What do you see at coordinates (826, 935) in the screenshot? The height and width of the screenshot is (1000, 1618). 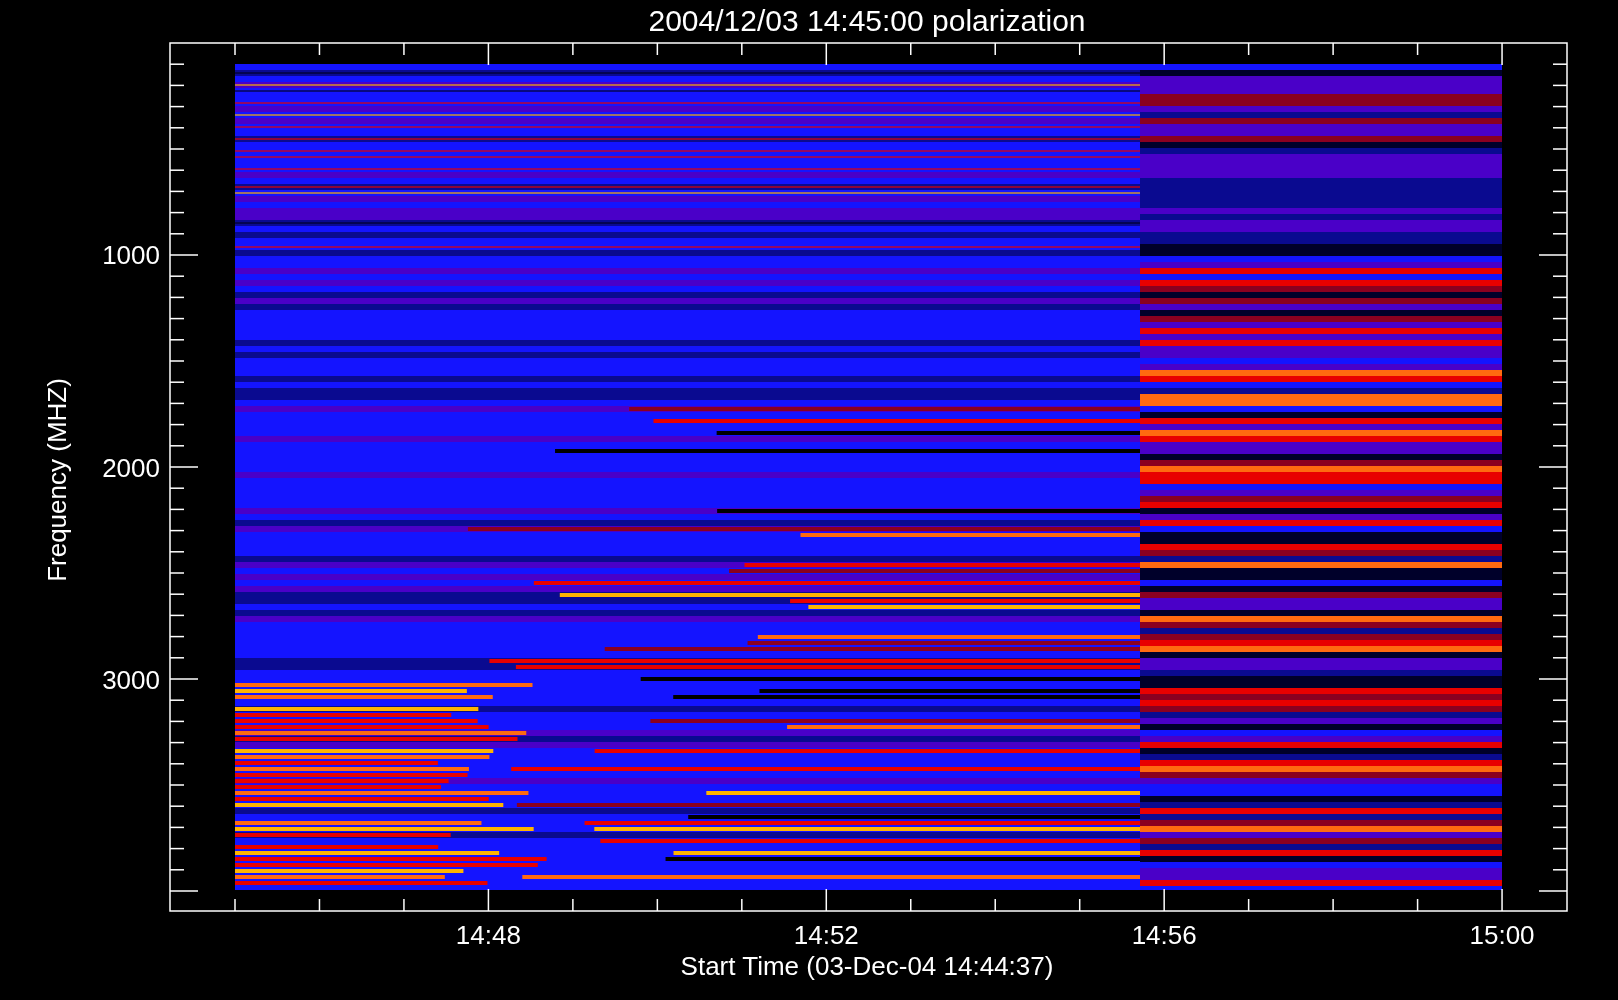 I see `tick-label: 14:52` at bounding box center [826, 935].